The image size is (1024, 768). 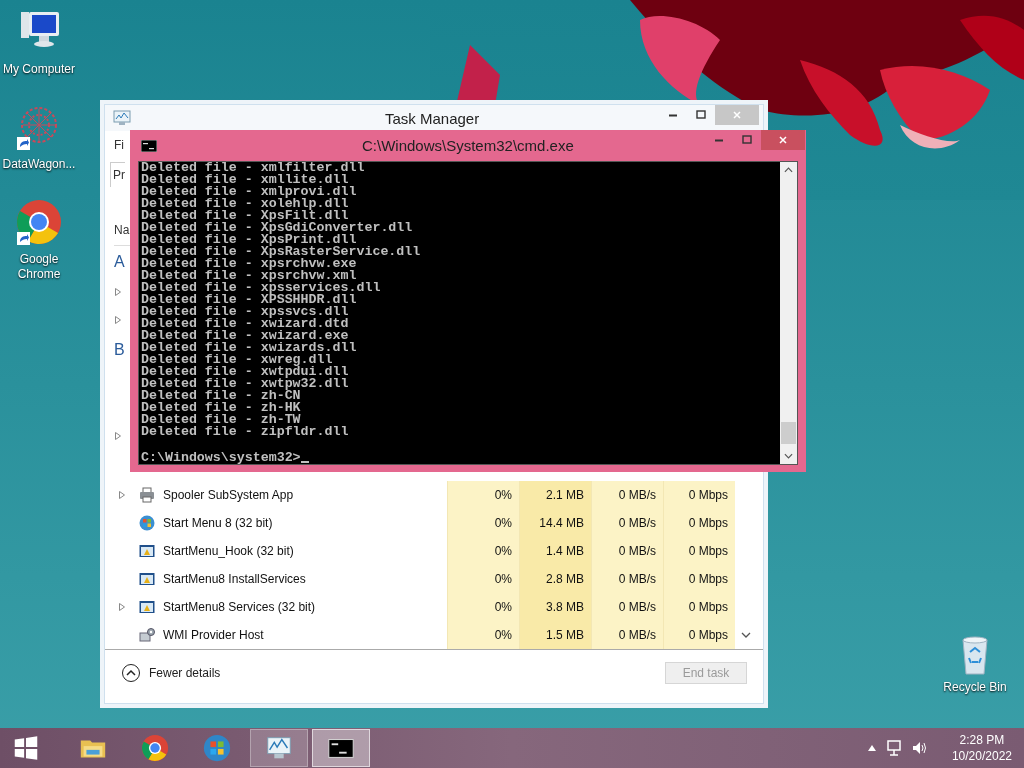 What do you see at coordinates (555, 523) in the screenshot?
I see `table-cell: 14.4 MB` at bounding box center [555, 523].